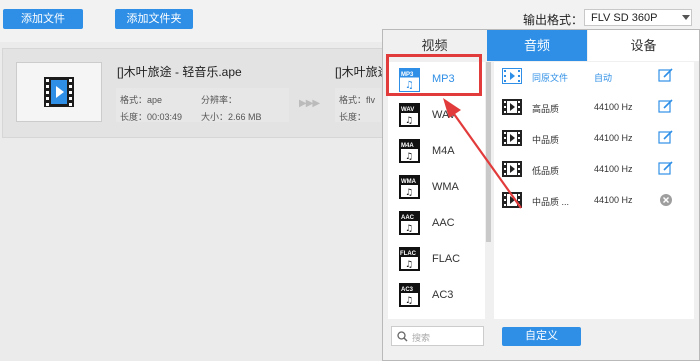 The height and width of the screenshot is (361, 700). Describe the element at coordinates (666, 200) in the screenshot. I see `close-icon` at that location.